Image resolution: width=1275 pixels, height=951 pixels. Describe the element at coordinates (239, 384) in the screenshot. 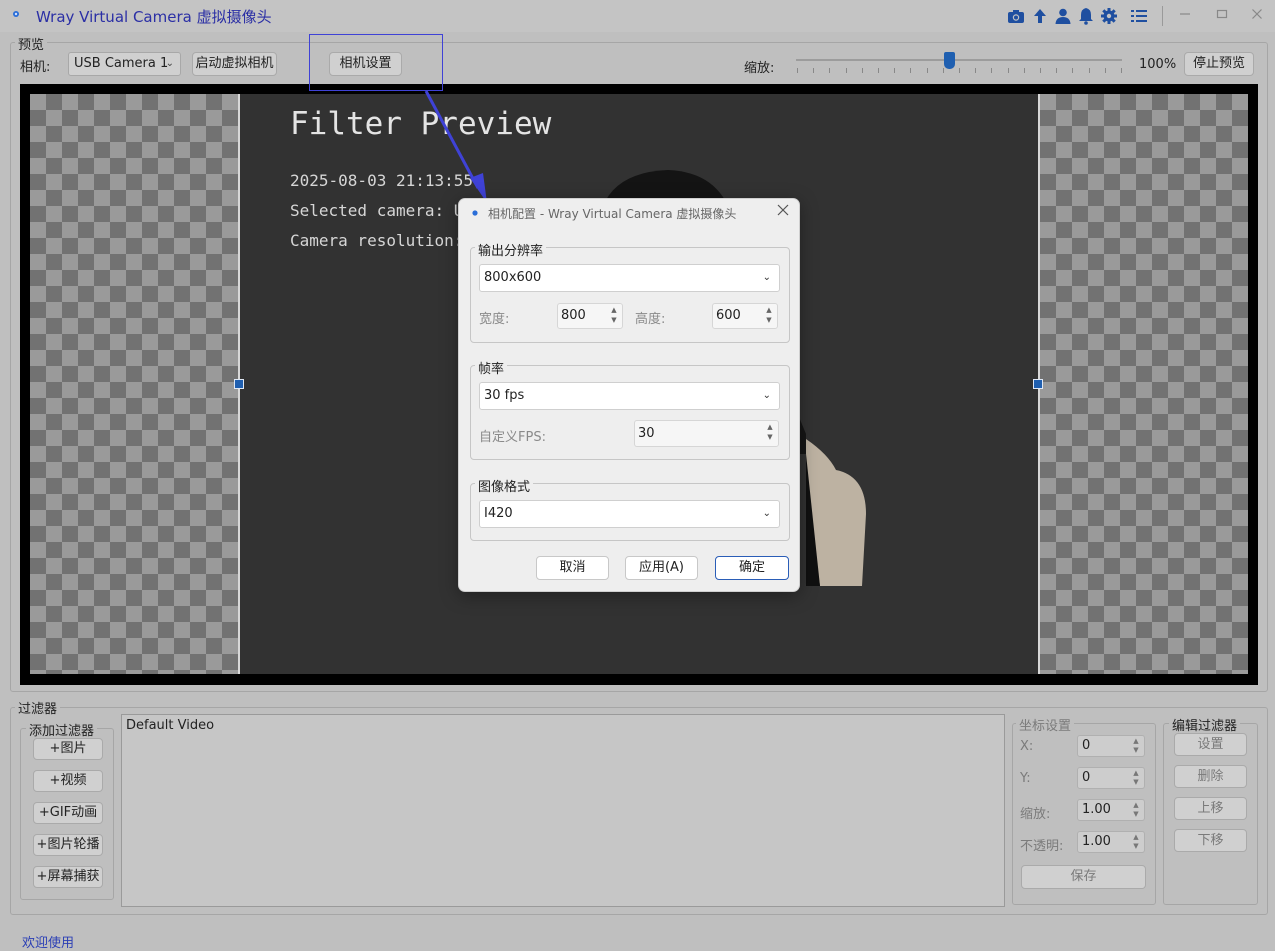

I see `crop-handle-left` at that location.